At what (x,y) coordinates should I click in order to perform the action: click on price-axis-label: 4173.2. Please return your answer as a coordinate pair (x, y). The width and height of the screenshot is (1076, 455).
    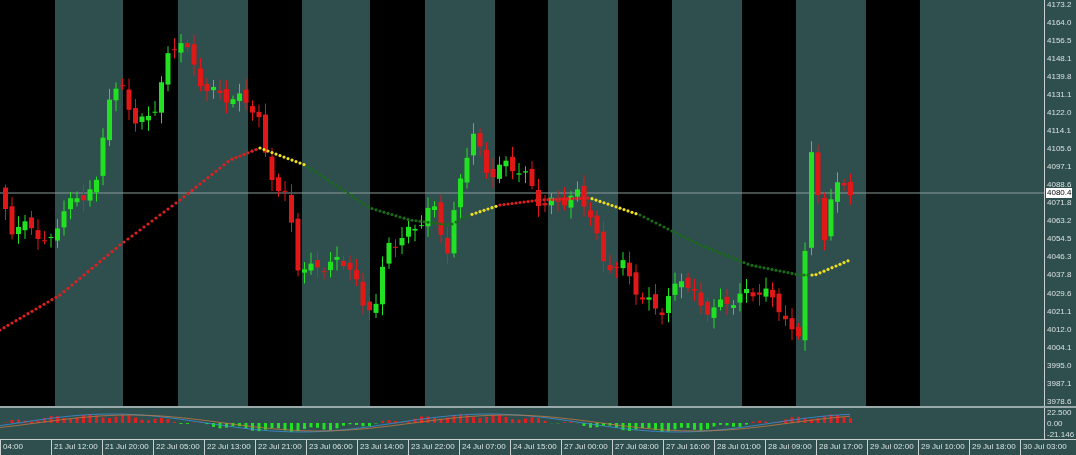
    Looking at the image, I should click on (1060, 4).